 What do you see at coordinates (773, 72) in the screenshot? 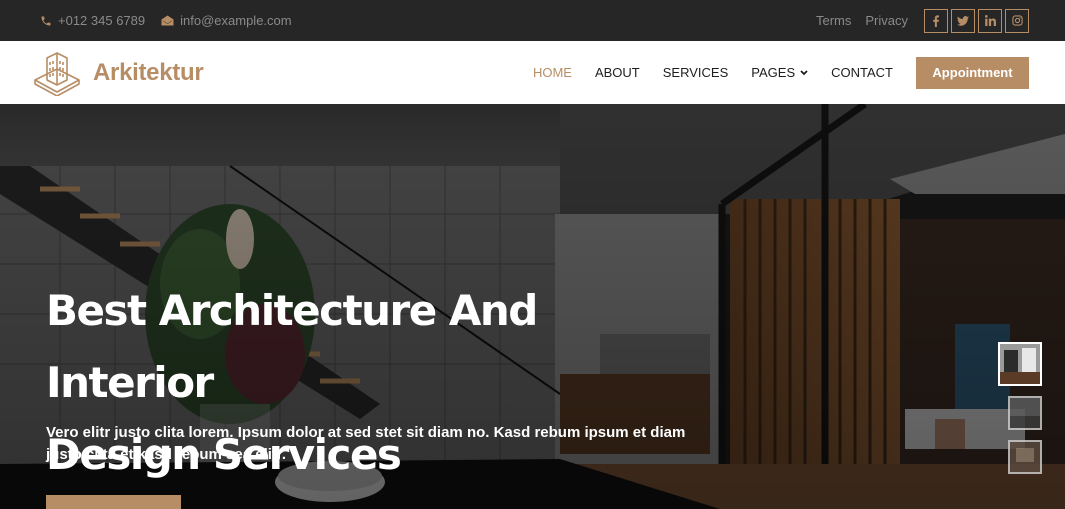
I see `nav-pages-label: PAGES` at bounding box center [773, 72].